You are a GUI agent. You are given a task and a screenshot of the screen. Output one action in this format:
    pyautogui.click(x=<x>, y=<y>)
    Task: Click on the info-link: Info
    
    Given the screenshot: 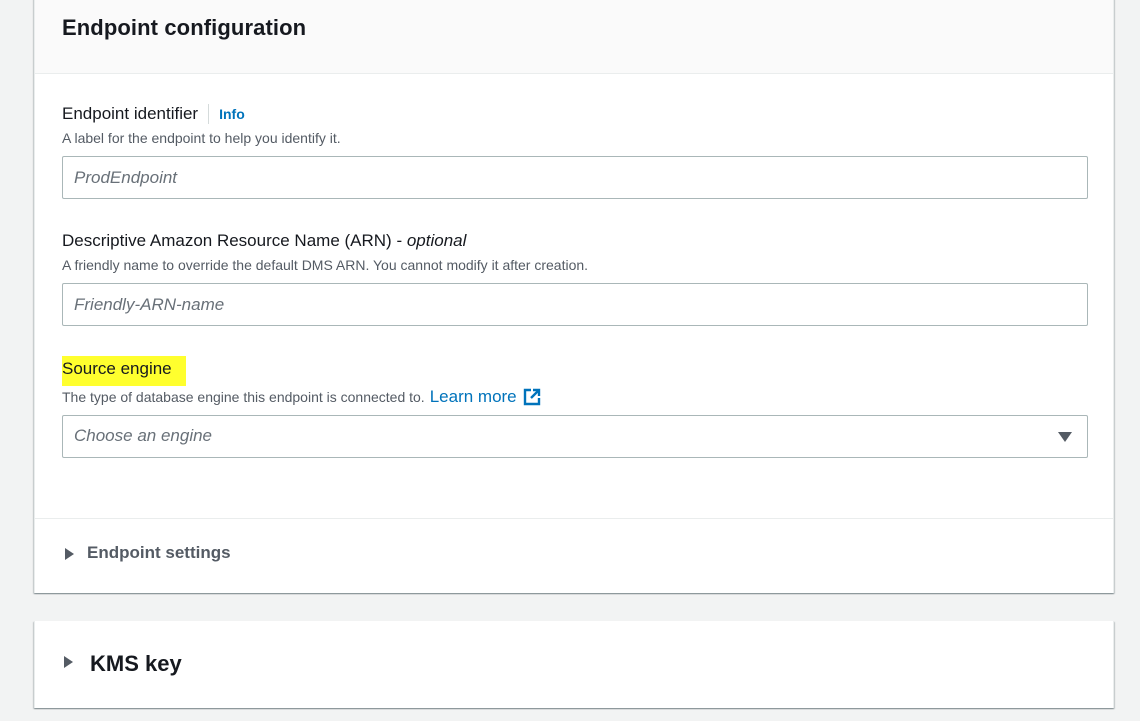 What is the action you would take?
    pyautogui.click(x=232, y=114)
    